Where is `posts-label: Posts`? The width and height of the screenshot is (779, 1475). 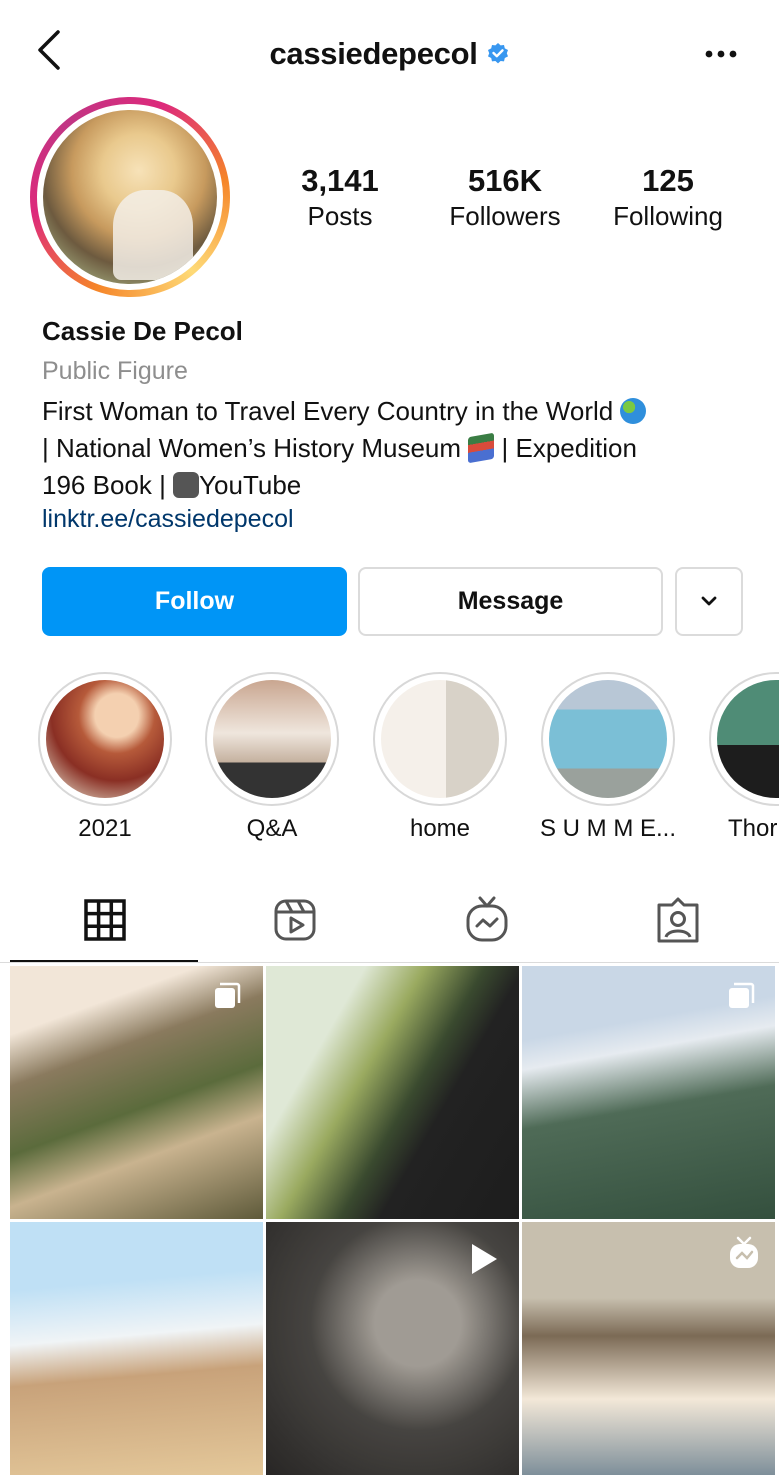 posts-label: Posts is located at coordinates (340, 216).